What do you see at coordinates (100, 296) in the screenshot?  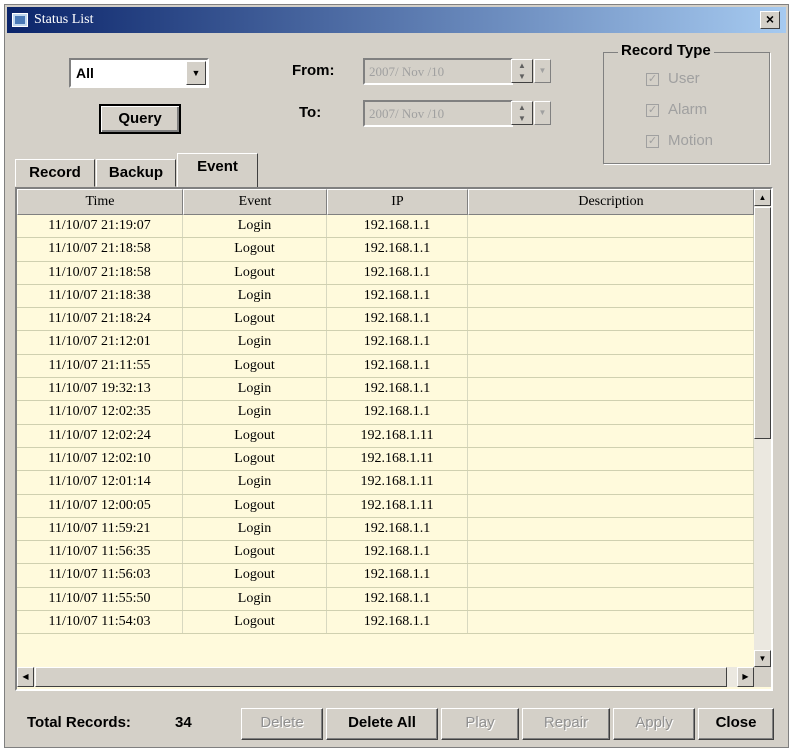 I see `cell-time: 11/10/07 21:18:38` at bounding box center [100, 296].